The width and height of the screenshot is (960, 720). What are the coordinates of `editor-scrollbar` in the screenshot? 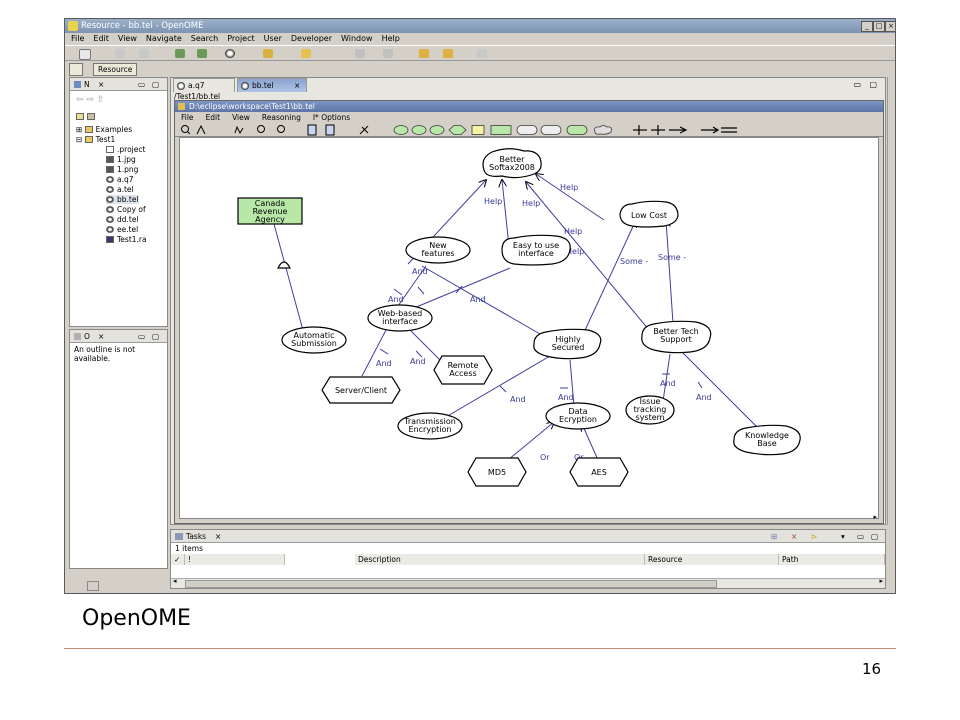 It's located at (890, 301).